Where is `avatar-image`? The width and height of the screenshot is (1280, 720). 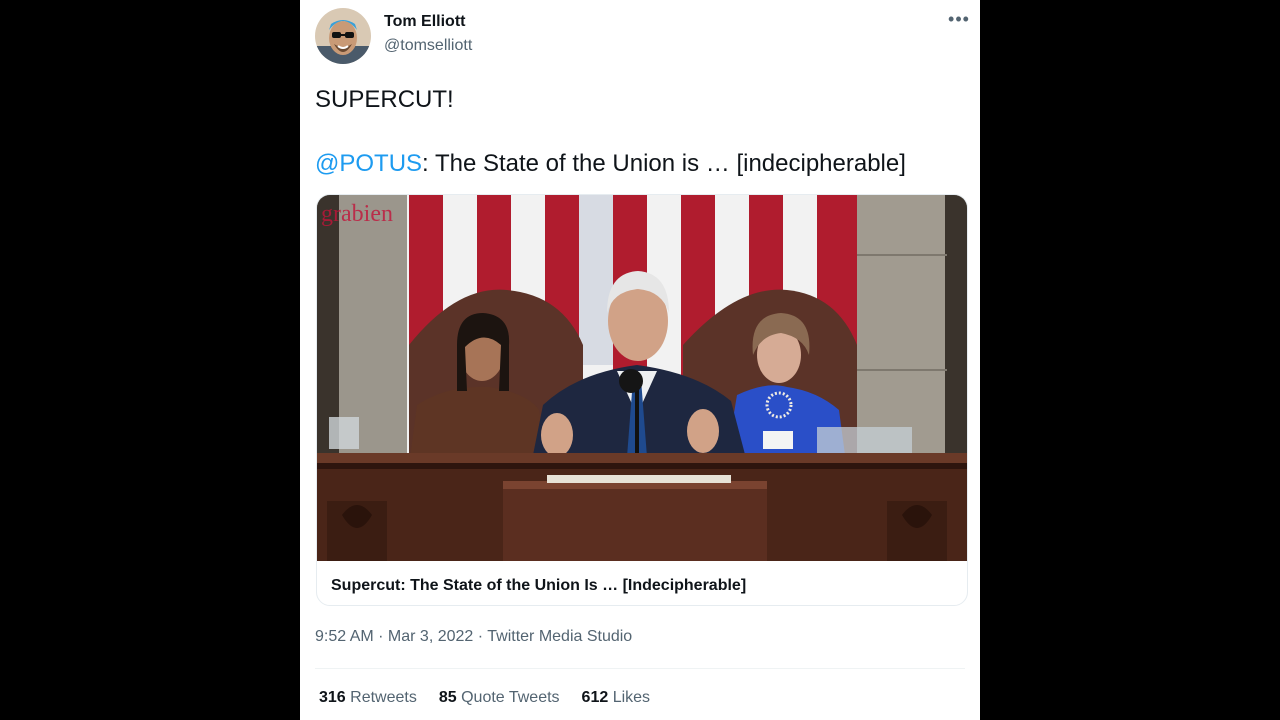 avatar-image is located at coordinates (343, 36).